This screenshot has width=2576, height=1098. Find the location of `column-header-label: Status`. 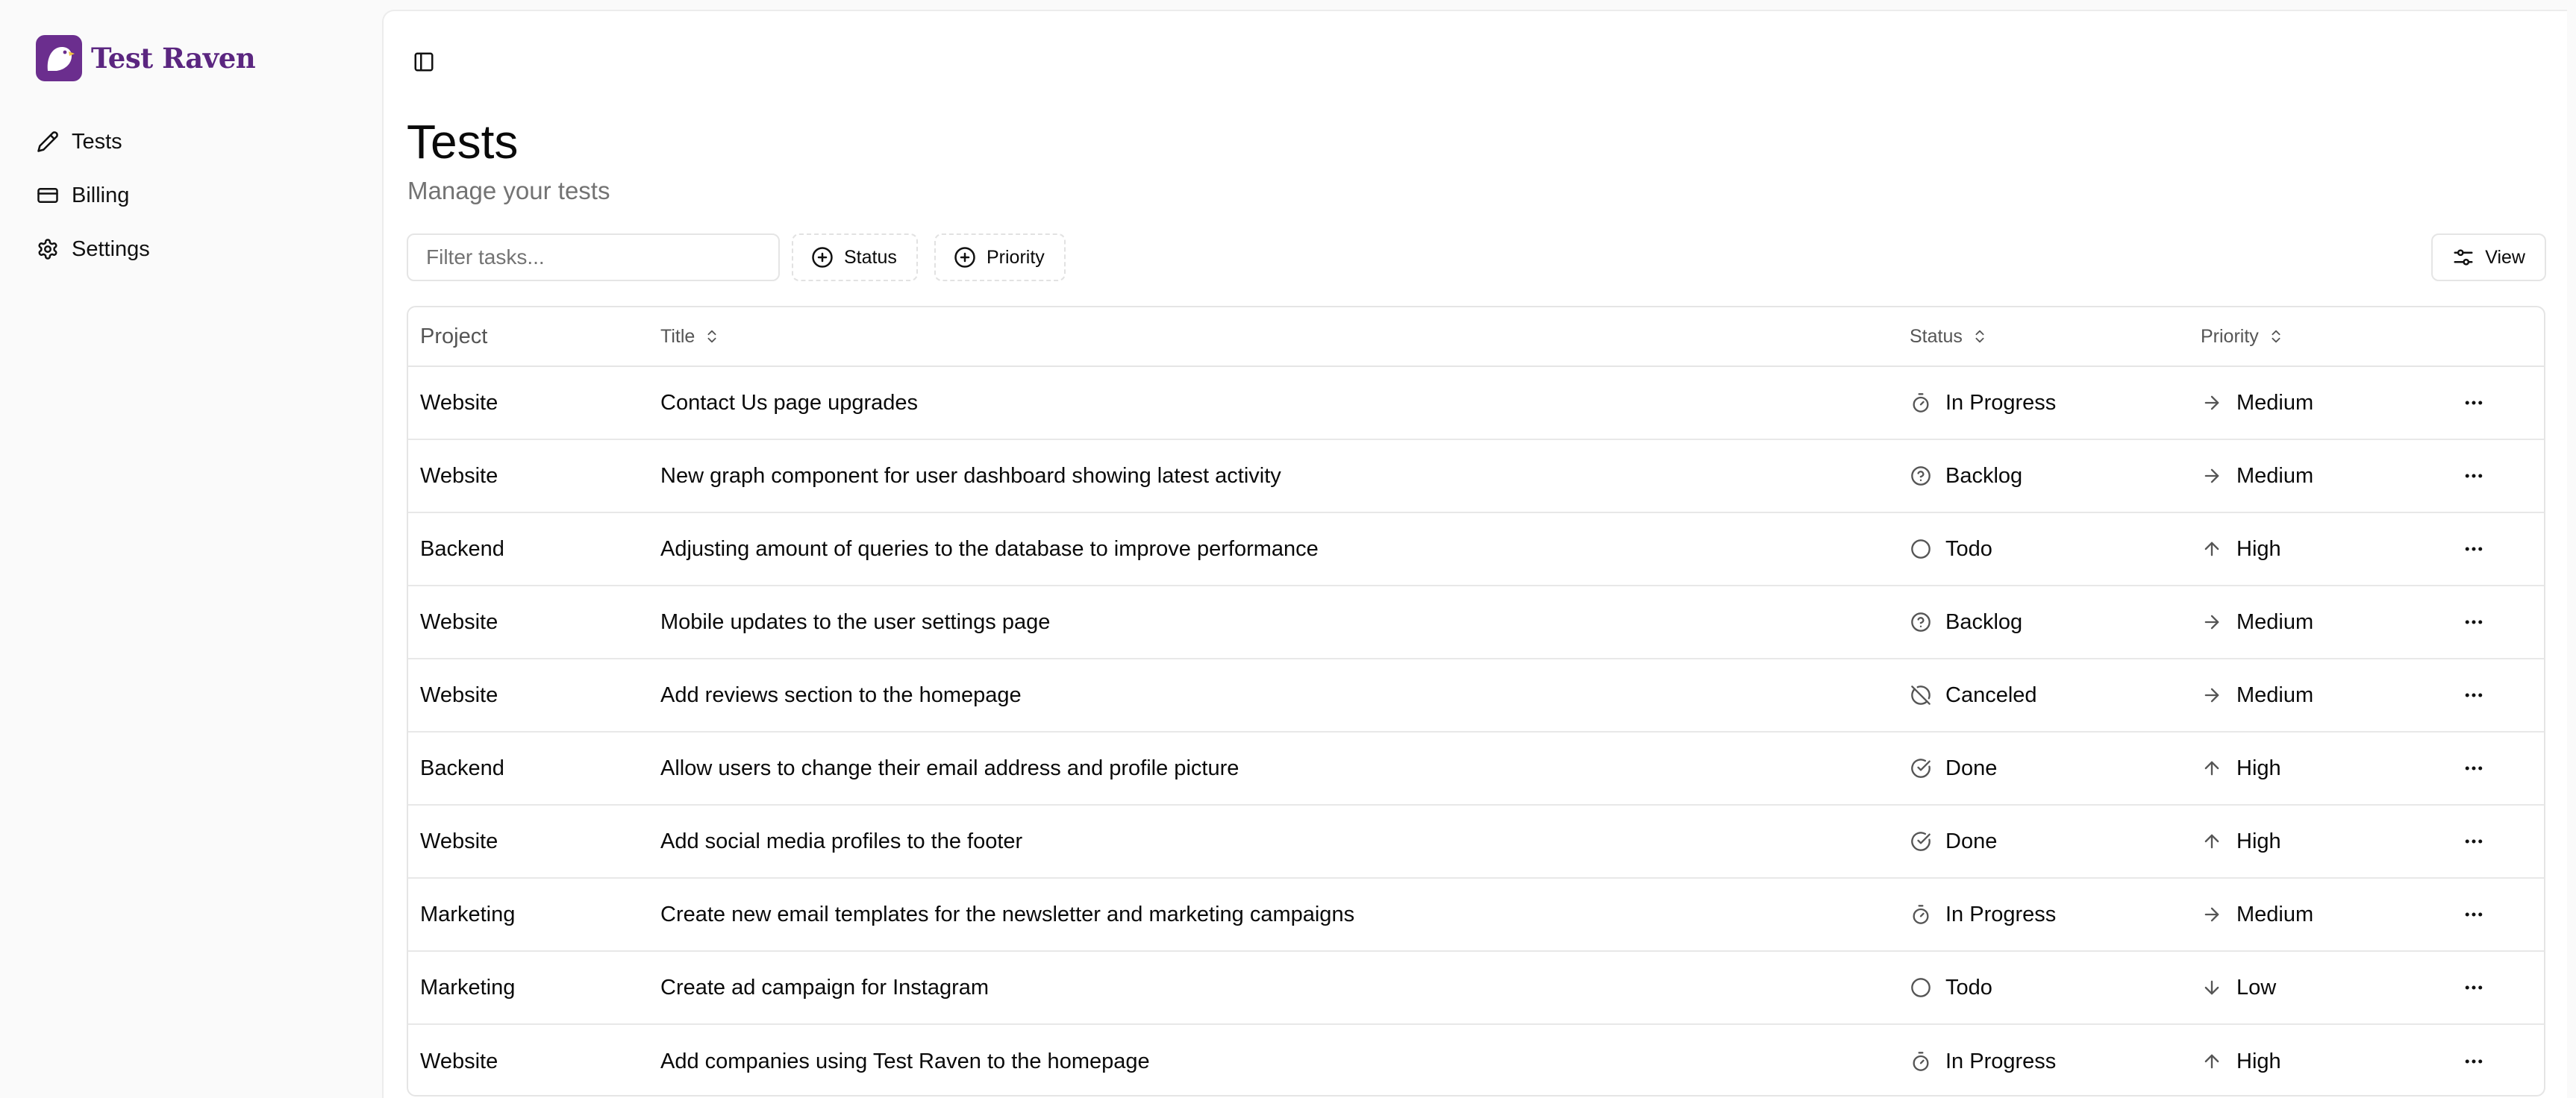

column-header-label: Status is located at coordinates (1936, 336).